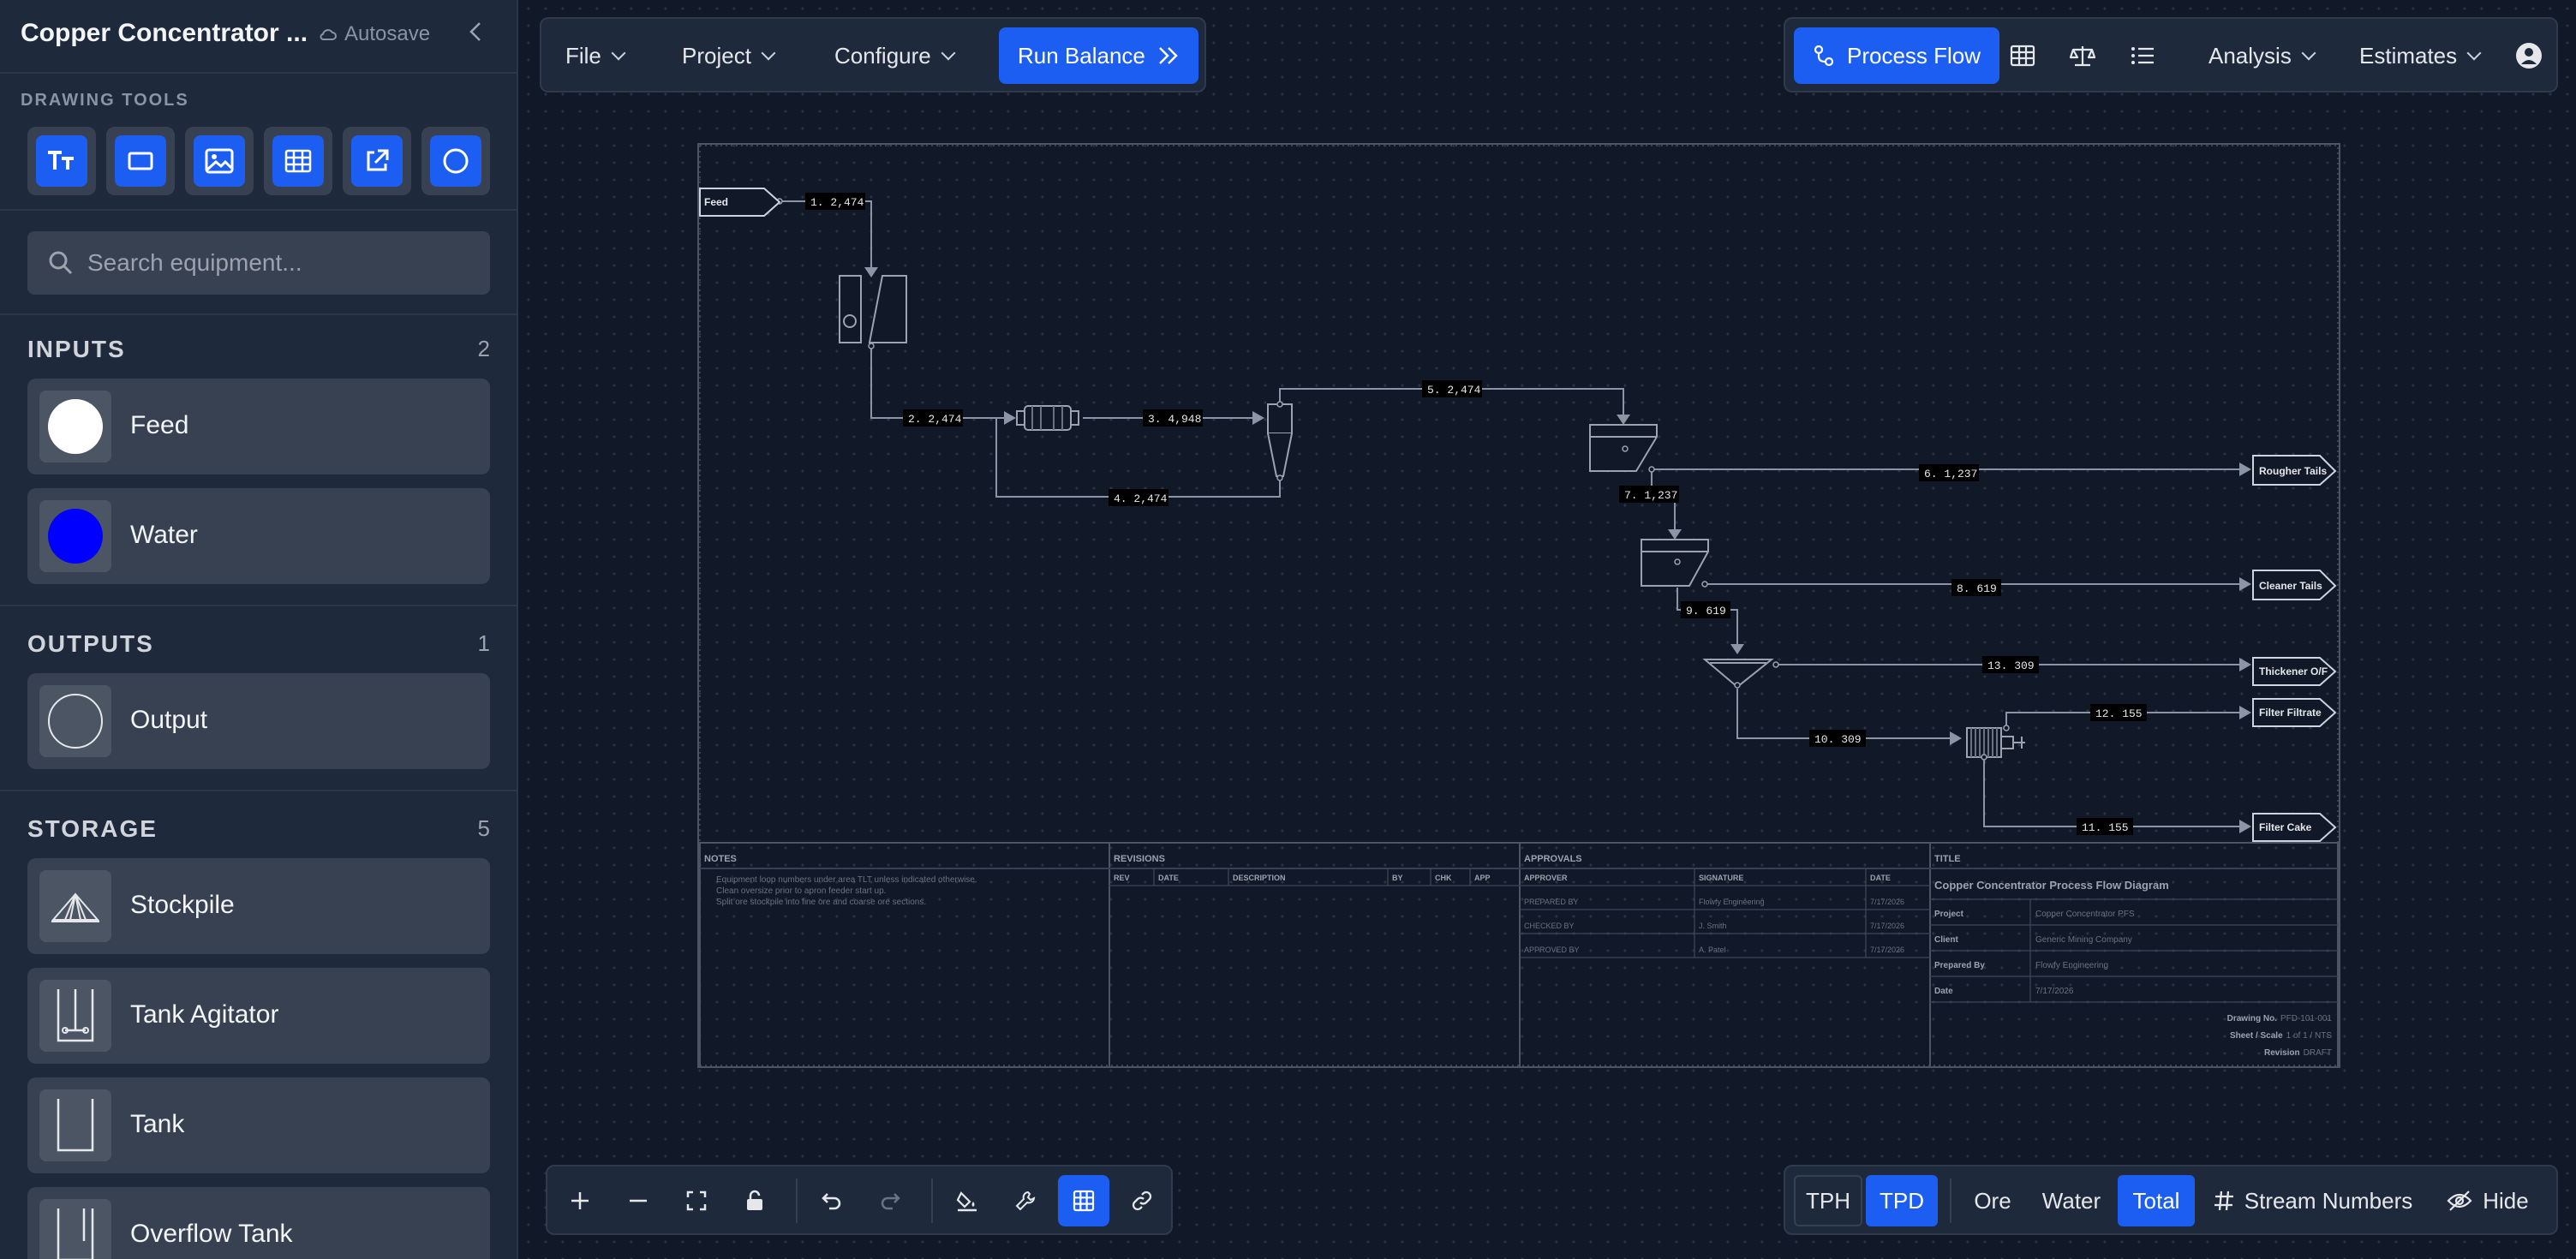  I want to click on storage-section-title: STORAGE, so click(92, 828).